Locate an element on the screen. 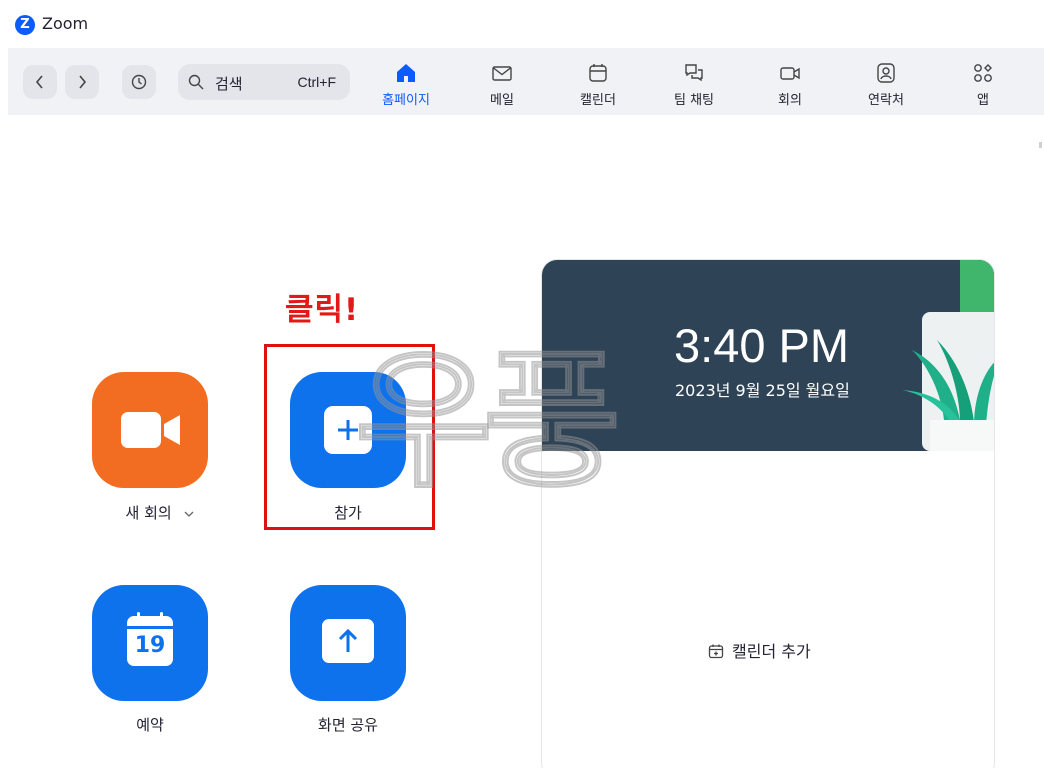  back-button is located at coordinates (40, 82).